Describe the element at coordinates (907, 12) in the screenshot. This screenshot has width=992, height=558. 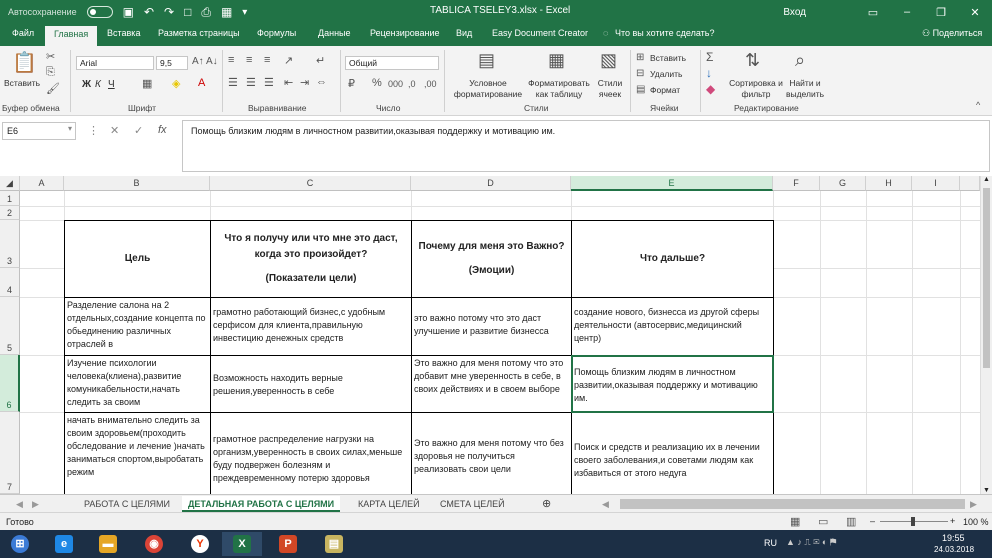
I see `minimize-button: –` at that location.